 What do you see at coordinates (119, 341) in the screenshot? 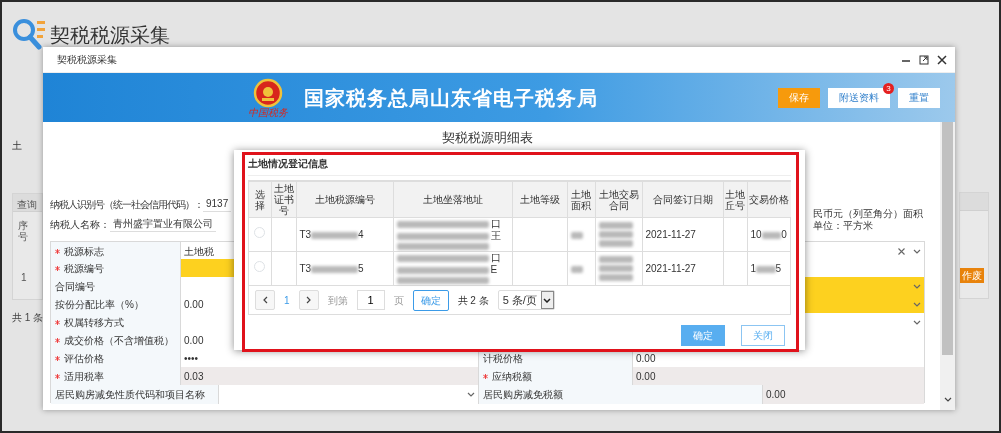
I see `field-label: 成交价格（不含增值税）` at bounding box center [119, 341].